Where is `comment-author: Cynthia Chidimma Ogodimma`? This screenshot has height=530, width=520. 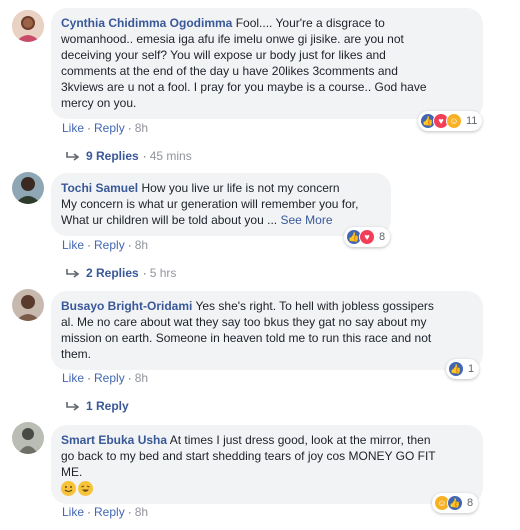
comment-author: Cynthia Chidimma Ogodimma is located at coordinates (146, 23).